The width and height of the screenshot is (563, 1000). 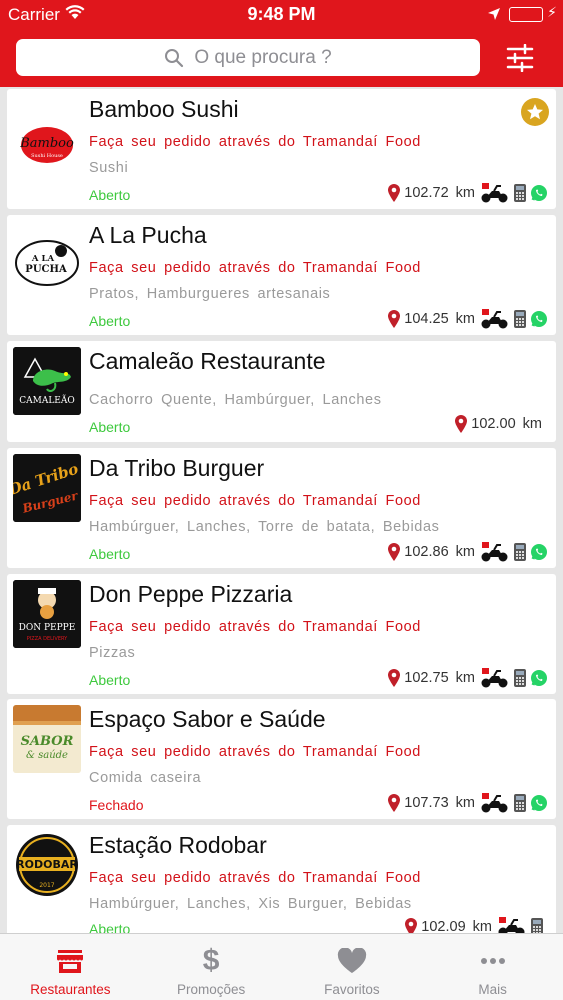 I want to click on restaurant-meta: 107.73 km, so click(x=467, y=803).